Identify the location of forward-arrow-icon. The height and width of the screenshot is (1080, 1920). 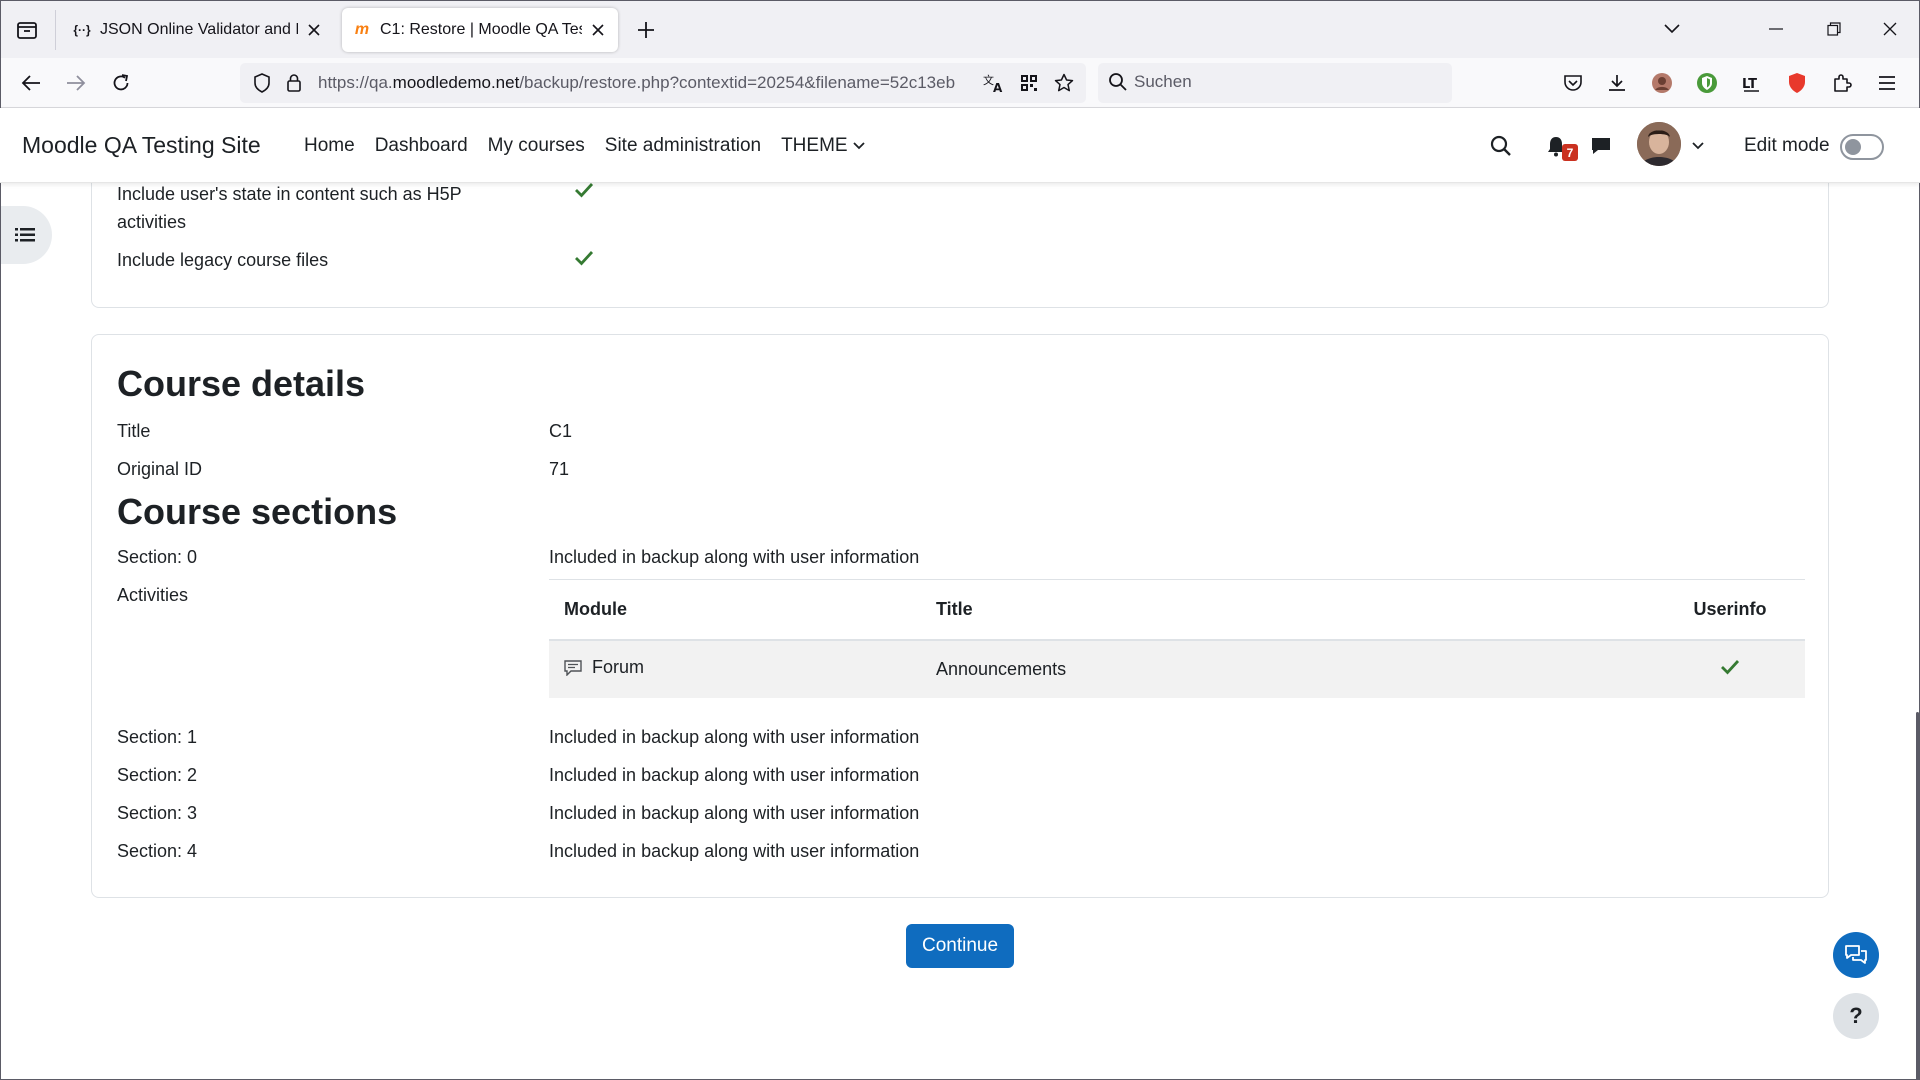
(76, 83).